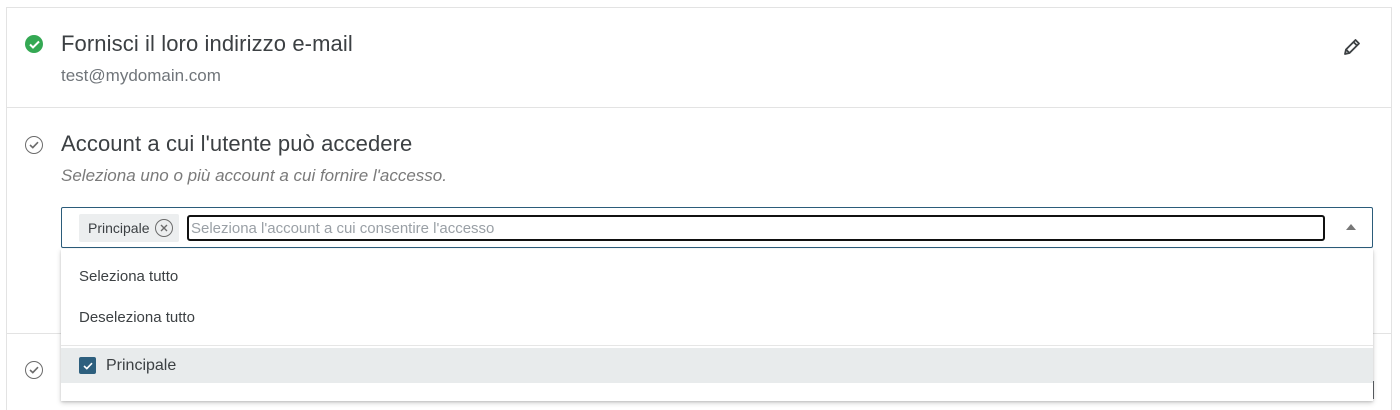 The image size is (1400, 410). Describe the element at coordinates (699, 107) in the screenshot. I see `section-divider` at that location.